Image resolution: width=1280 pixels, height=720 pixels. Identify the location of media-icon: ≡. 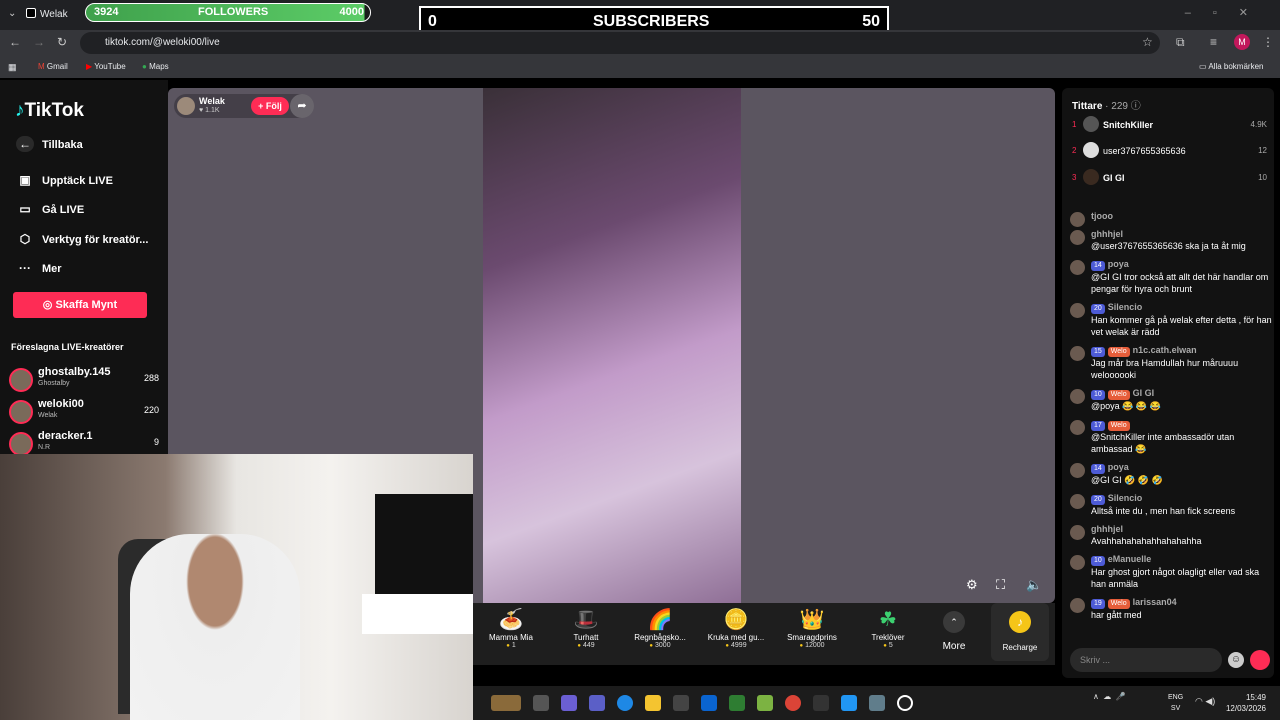
(1213, 42).